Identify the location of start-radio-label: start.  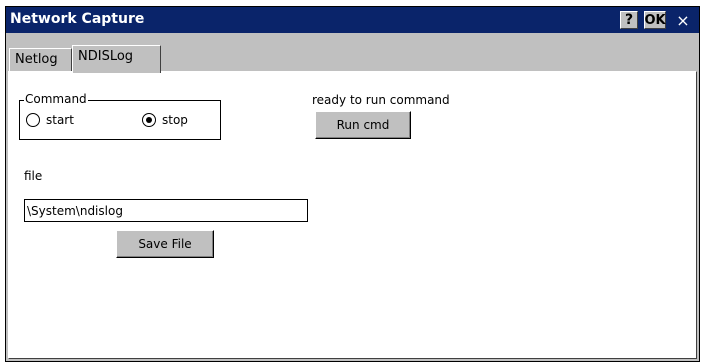
(60, 120).